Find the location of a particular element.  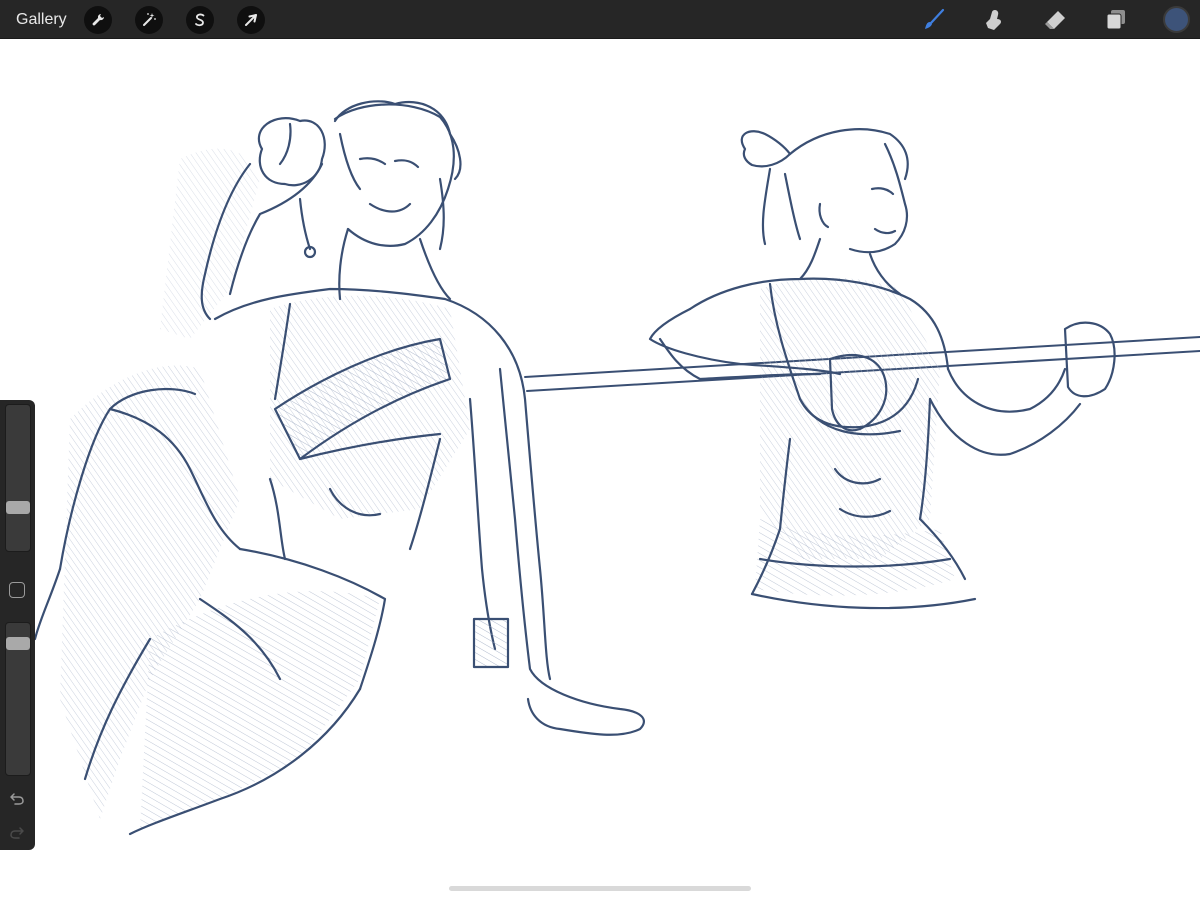

undo-button is located at coordinates (17, 798).